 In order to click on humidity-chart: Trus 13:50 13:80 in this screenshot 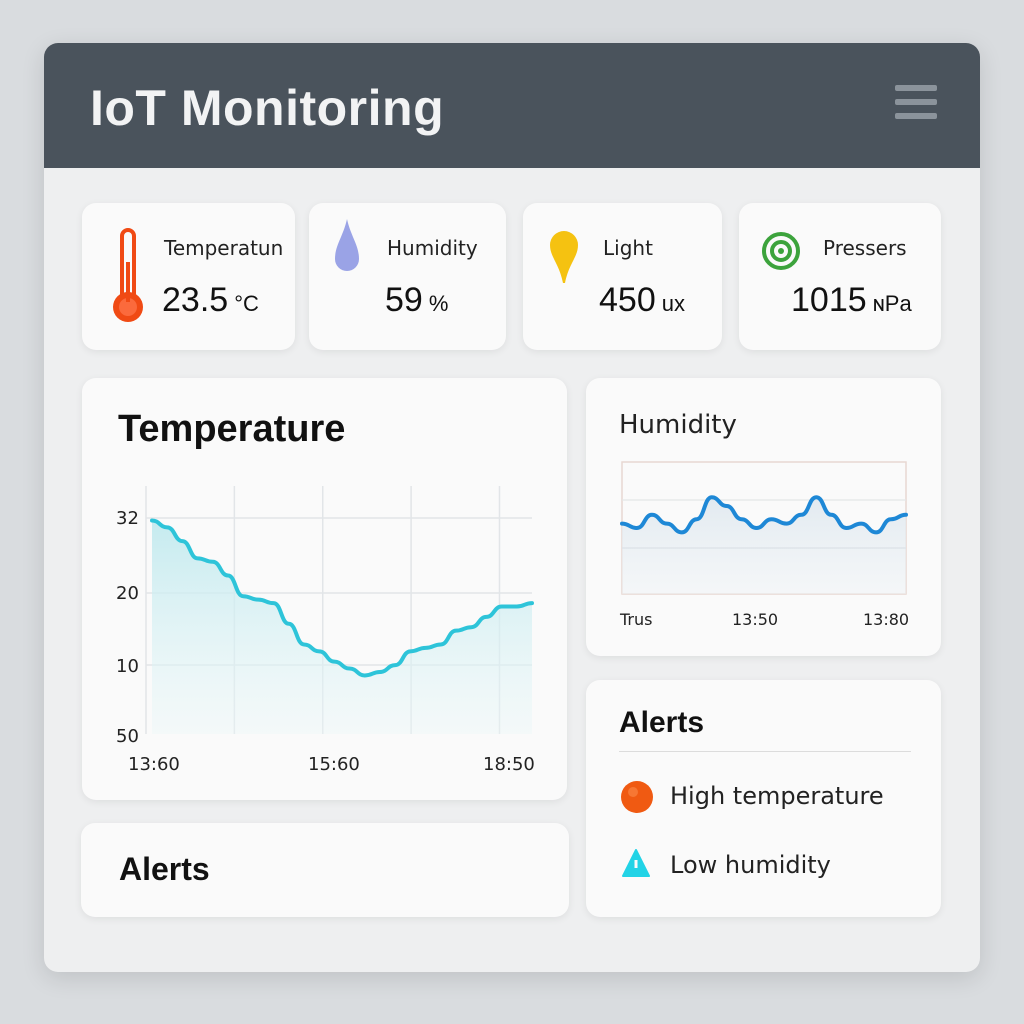, I will do `click(764, 545)`.